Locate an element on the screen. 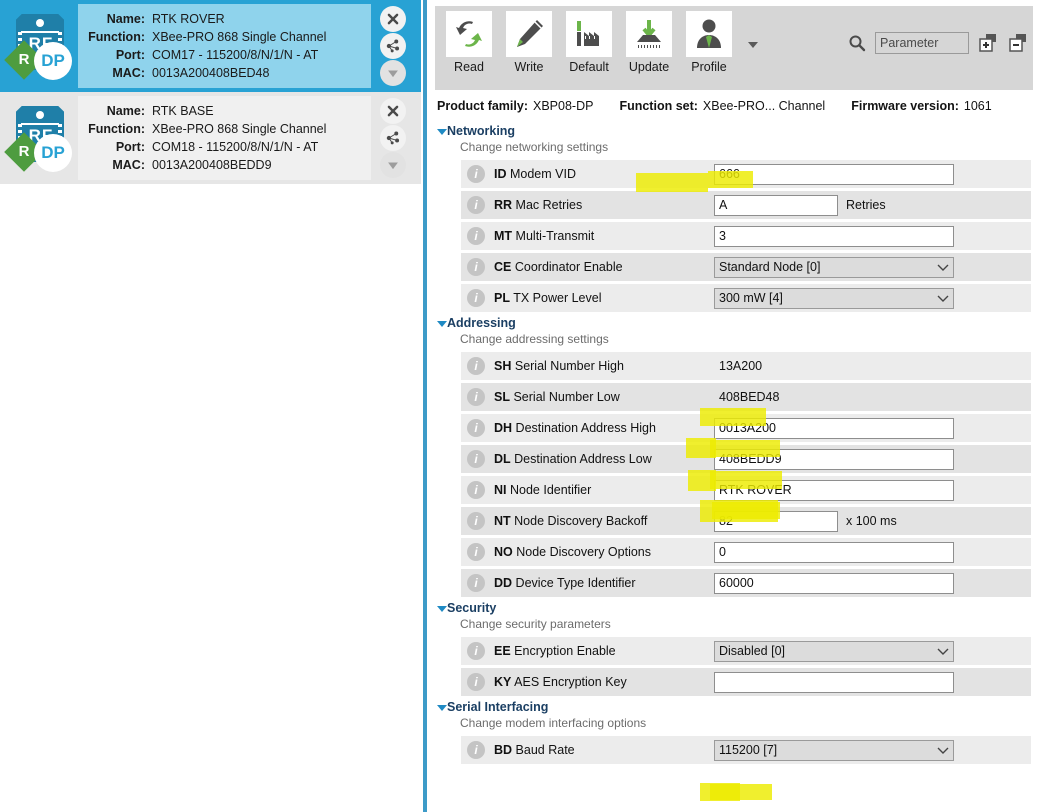  meta-value: XBee-PRO... Channel is located at coordinates (764, 106).